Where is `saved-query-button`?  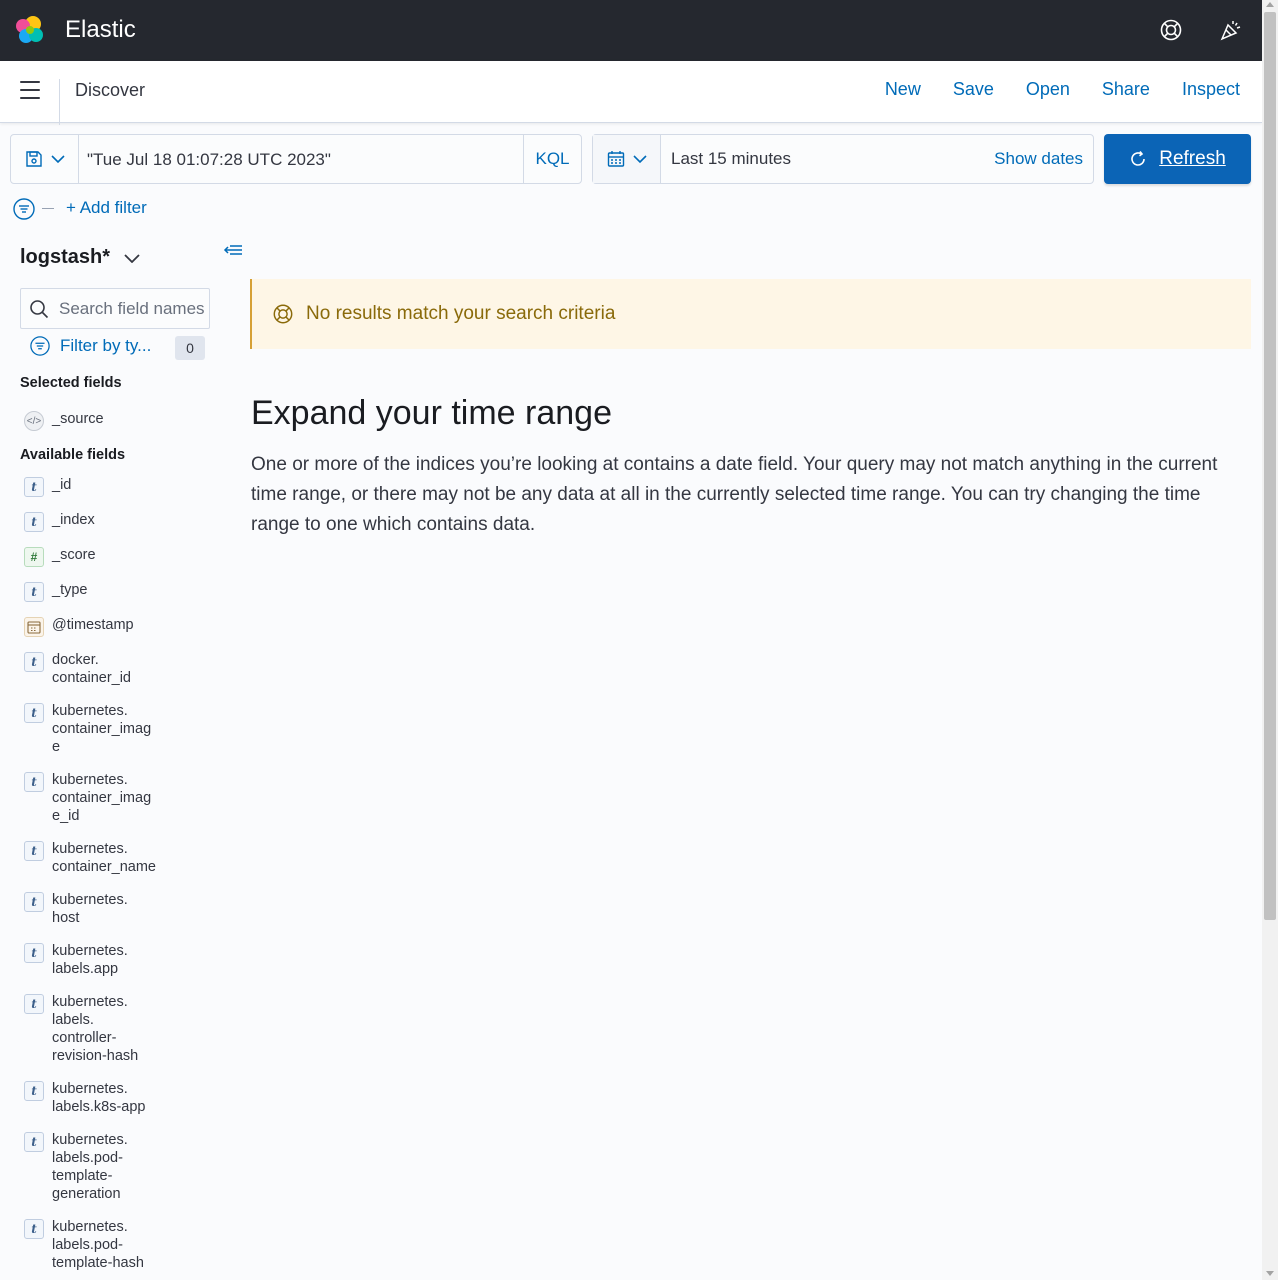
saved-query-button is located at coordinates (45, 159).